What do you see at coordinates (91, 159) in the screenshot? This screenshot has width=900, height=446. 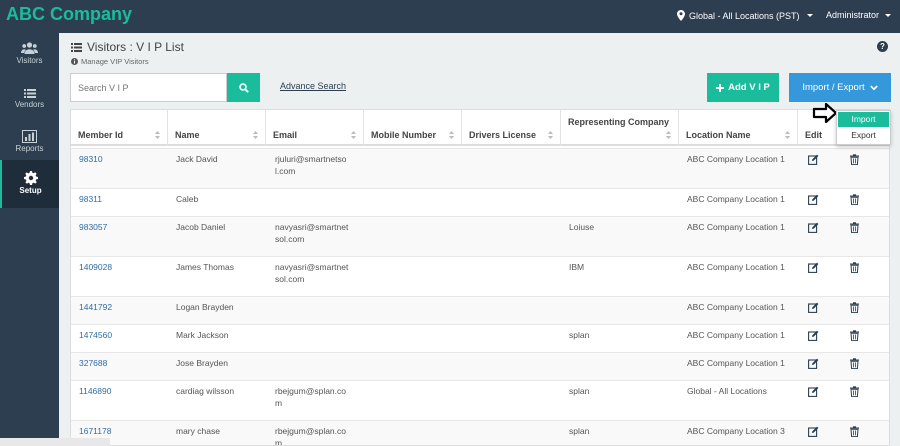 I see `cell-member-id: 98310` at bounding box center [91, 159].